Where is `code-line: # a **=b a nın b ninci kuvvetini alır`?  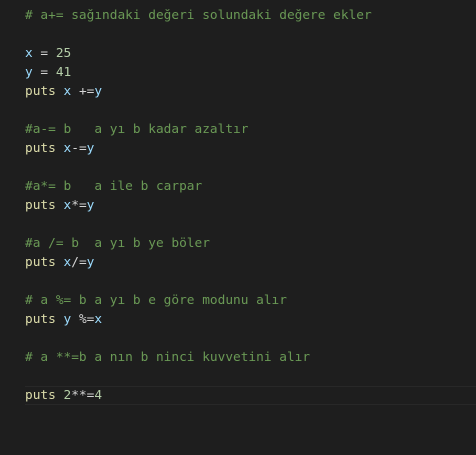 code-line: # a **=b a nın b ninci kuvvetini alır is located at coordinates (238, 357).